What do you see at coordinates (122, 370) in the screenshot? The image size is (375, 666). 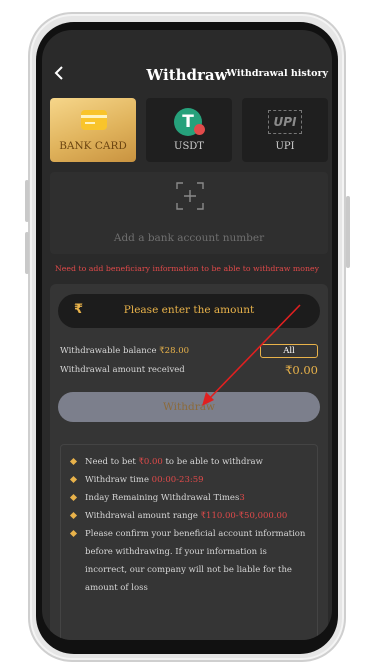 I see `received-label: Withdrawal amount received` at bounding box center [122, 370].